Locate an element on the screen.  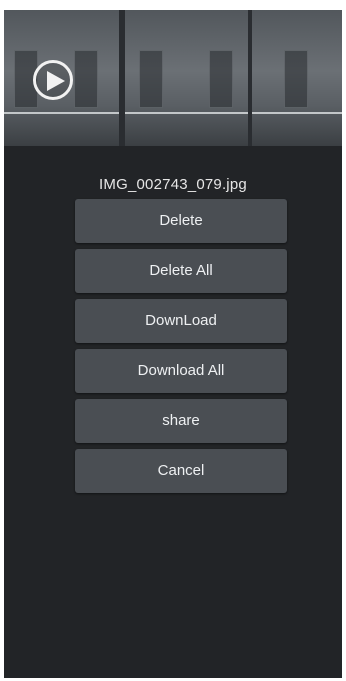
file-name-label: IMG_002743_079.jpg is located at coordinates (173, 184).